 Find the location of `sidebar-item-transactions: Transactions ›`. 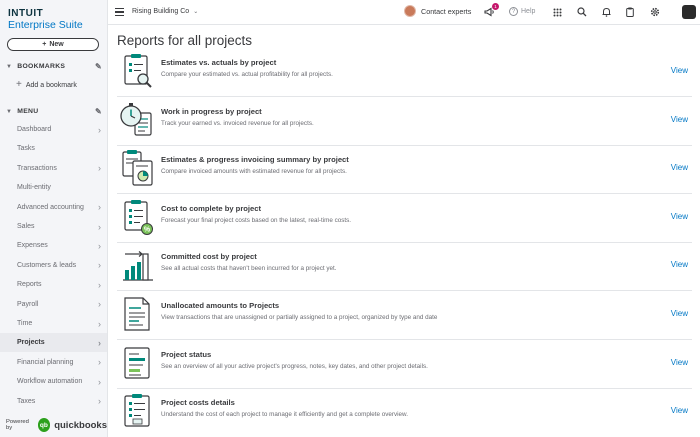

sidebar-item-transactions: Transactions › is located at coordinates (53, 168).